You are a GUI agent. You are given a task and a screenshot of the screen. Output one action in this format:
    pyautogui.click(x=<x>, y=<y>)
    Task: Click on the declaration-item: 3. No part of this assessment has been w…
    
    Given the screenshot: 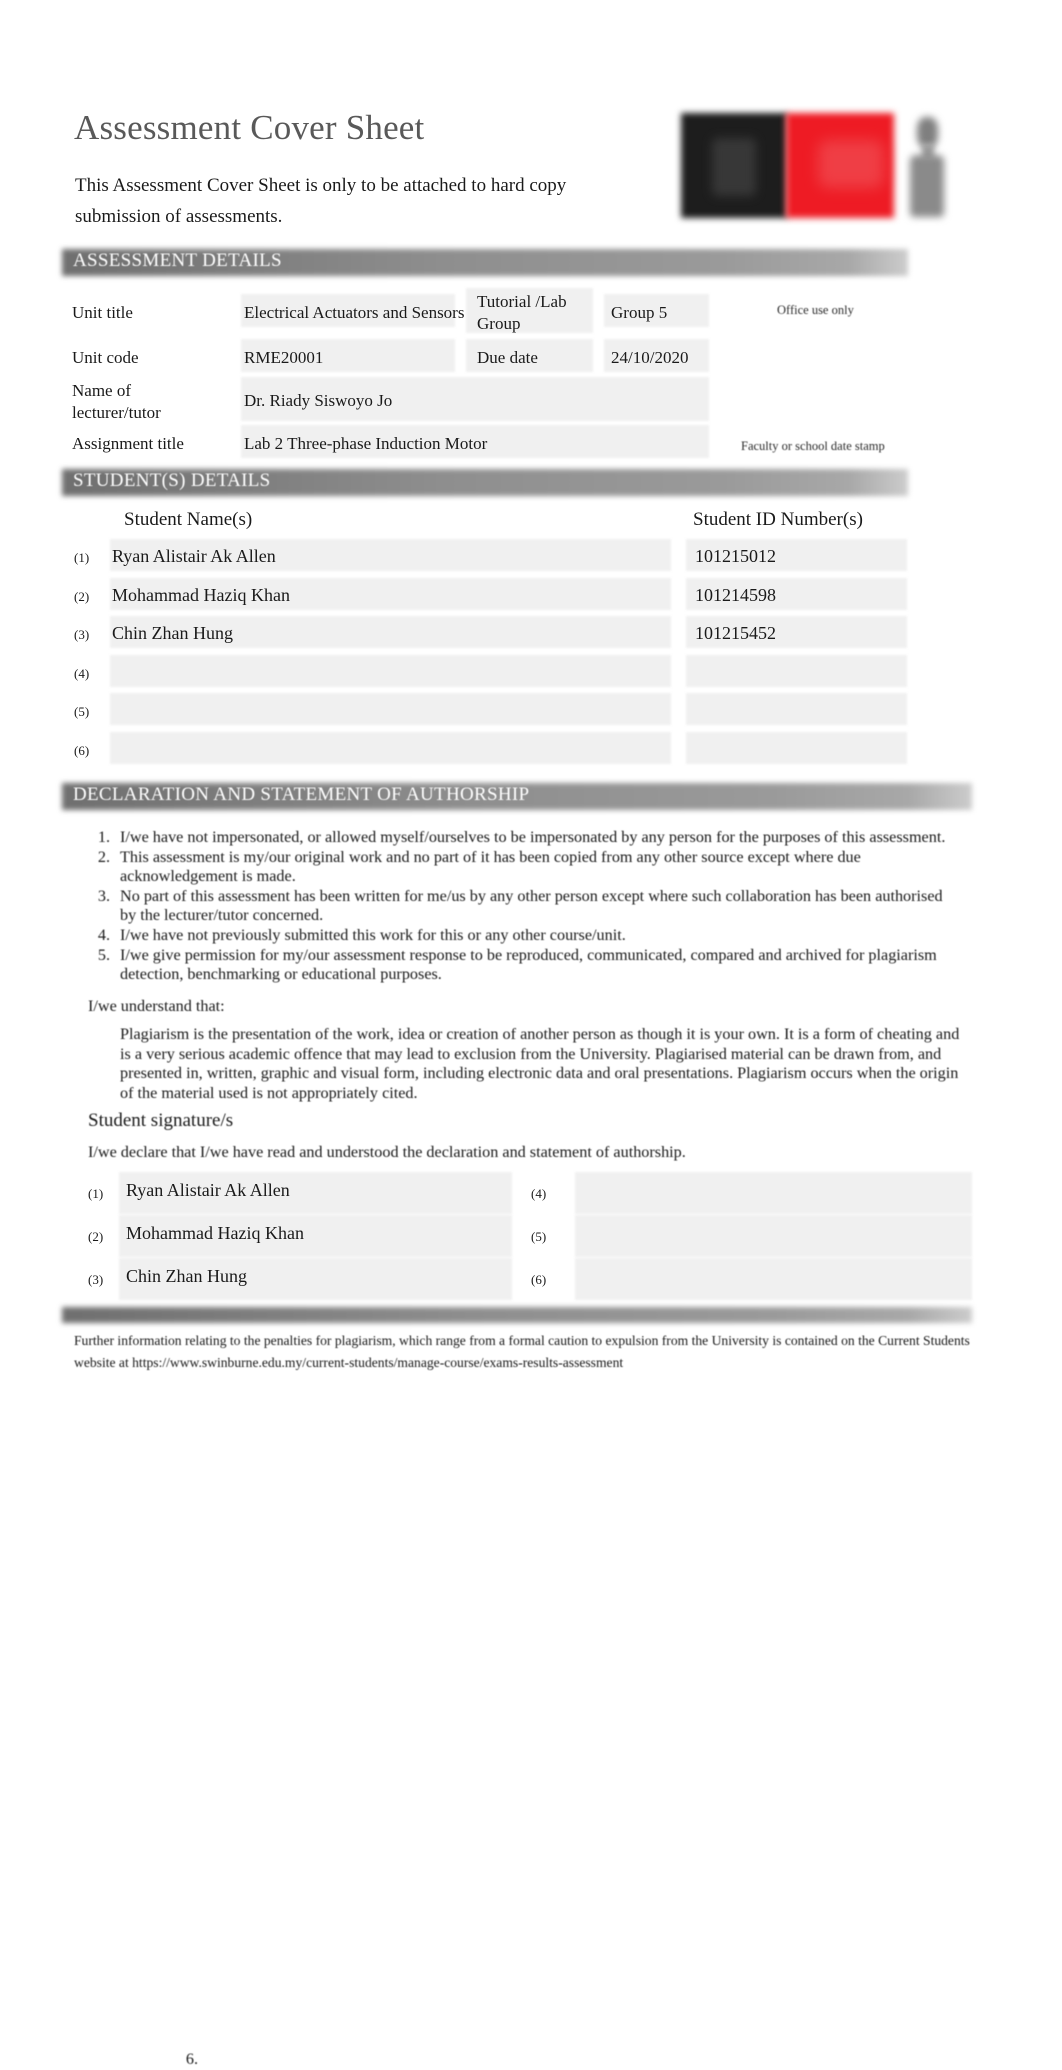 What is the action you would take?
    pyautogui.click(x=524, y=906)
    